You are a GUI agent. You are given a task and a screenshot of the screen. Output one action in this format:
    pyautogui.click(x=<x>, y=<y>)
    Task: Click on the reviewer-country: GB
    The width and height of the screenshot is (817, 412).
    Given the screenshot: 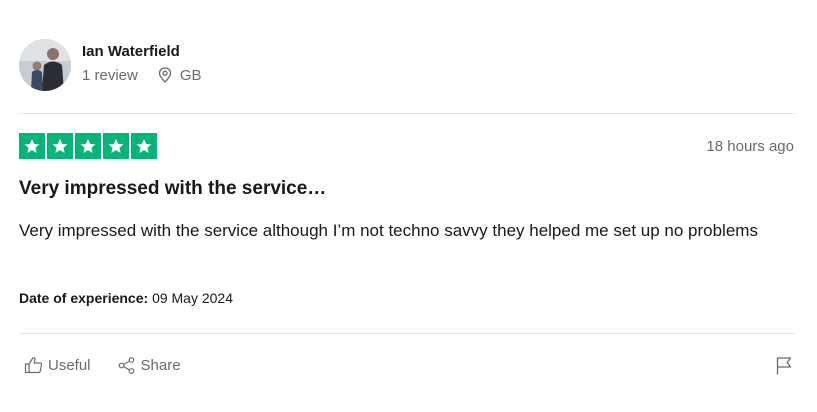 What is the action you would take?
    pyautogui.click(x=190, y=75)
    